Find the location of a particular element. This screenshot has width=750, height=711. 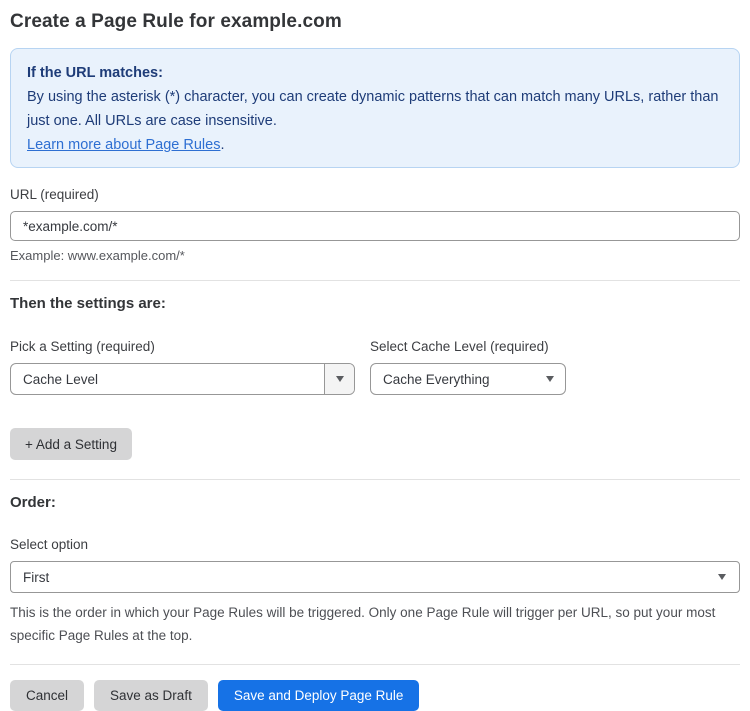

order-section-heading: Order: is located at coordinates (33, 502).